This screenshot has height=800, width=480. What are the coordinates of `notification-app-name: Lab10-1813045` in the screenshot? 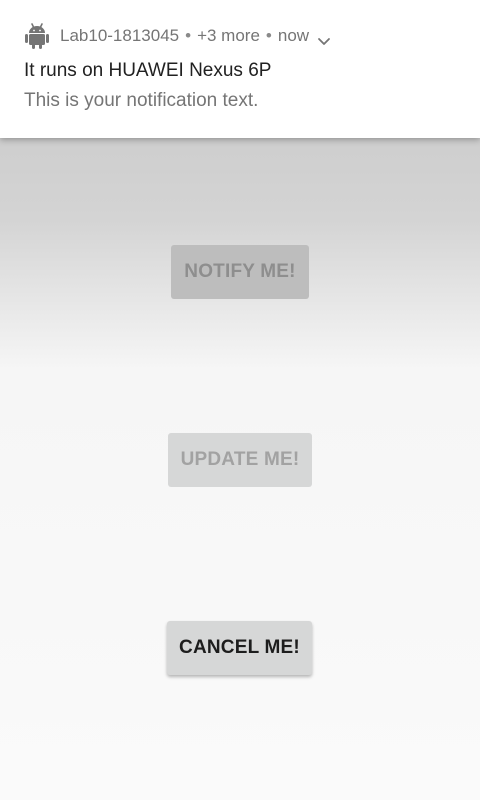 It's located at (120, 35).